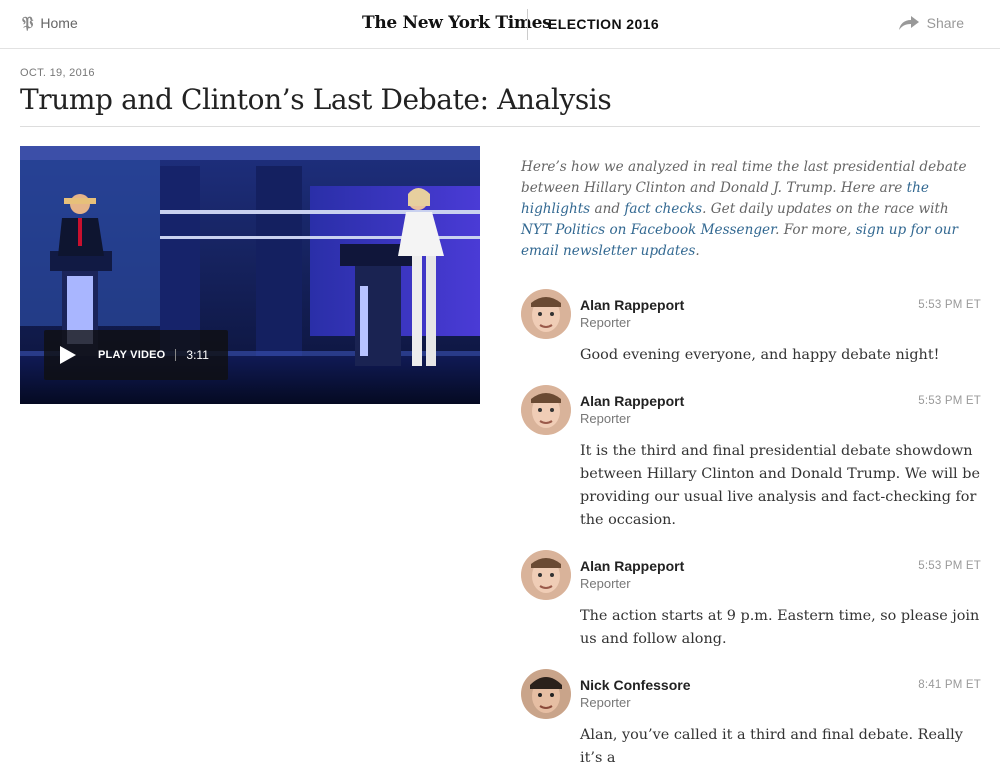 This screenshot has width=1000, height=770. Describe the element at coordinates (132, 355) in the screenshot. I see `play-video-label: PLAY VIDEO` at that location.